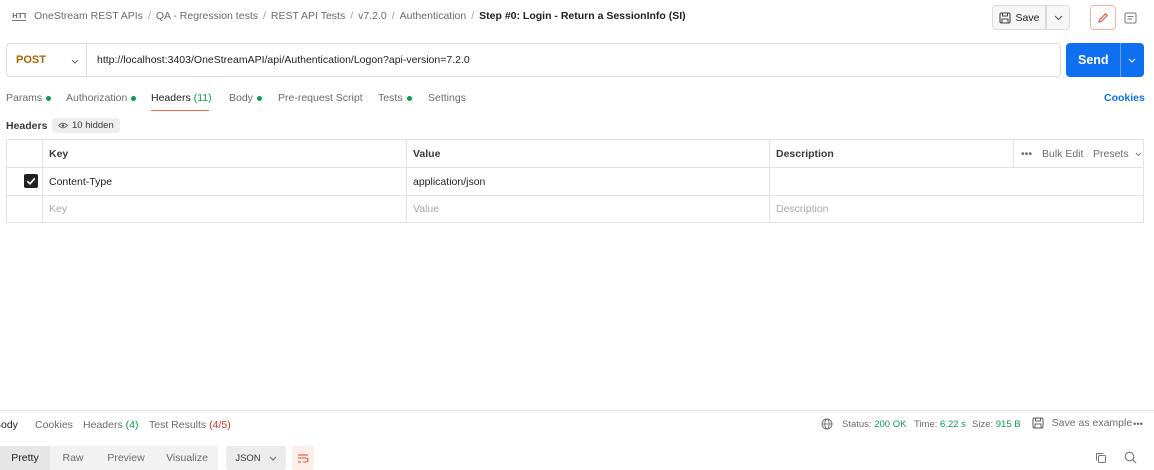 This screenshot has height=470, width=1154. I want to click on column-header-description: Description, so click(805, 154).